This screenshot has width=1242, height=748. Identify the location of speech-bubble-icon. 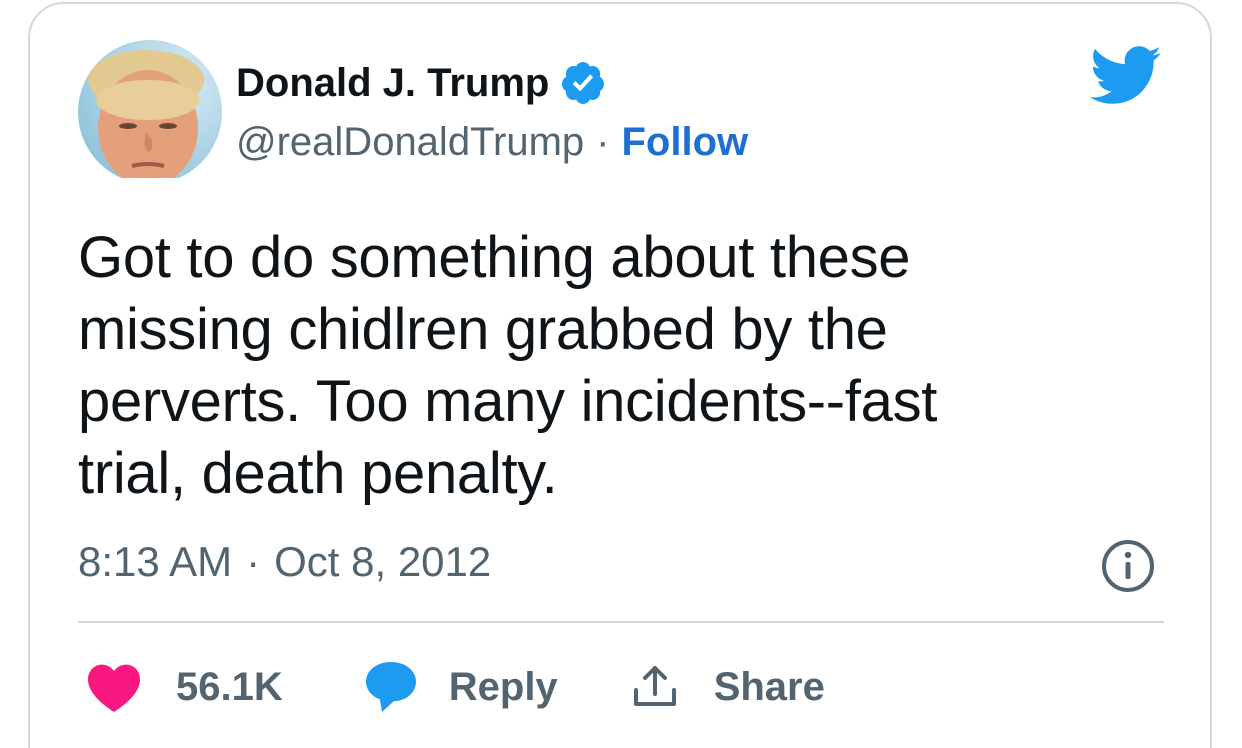
(390, 687).